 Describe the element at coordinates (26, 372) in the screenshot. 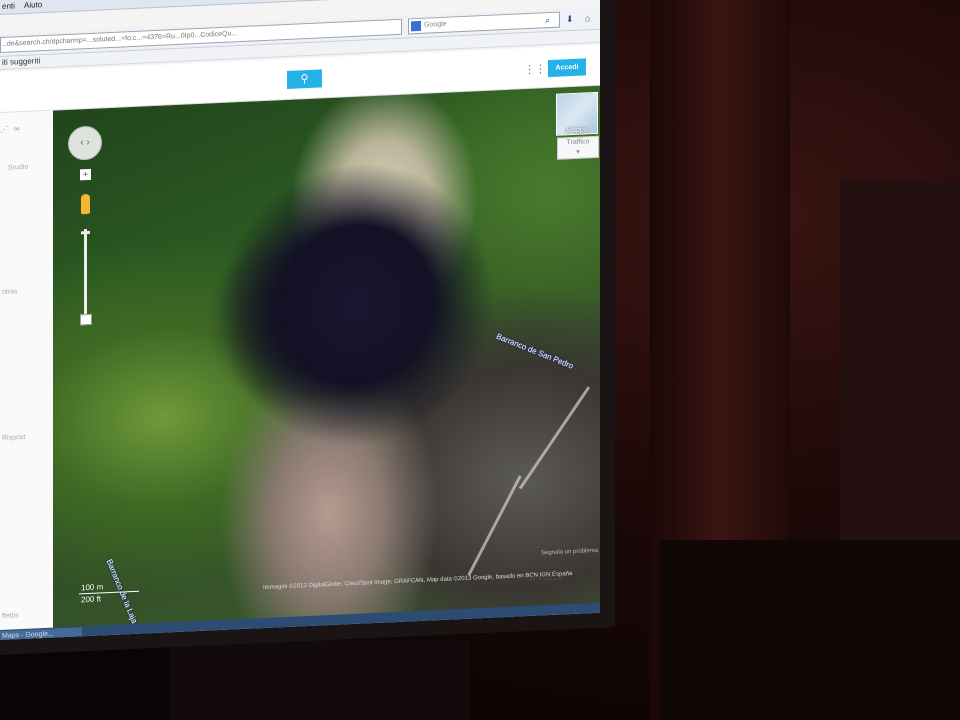

I see `left-panel: ⋰ ∞ Srudio ritras Rispost ffettis` at that location.